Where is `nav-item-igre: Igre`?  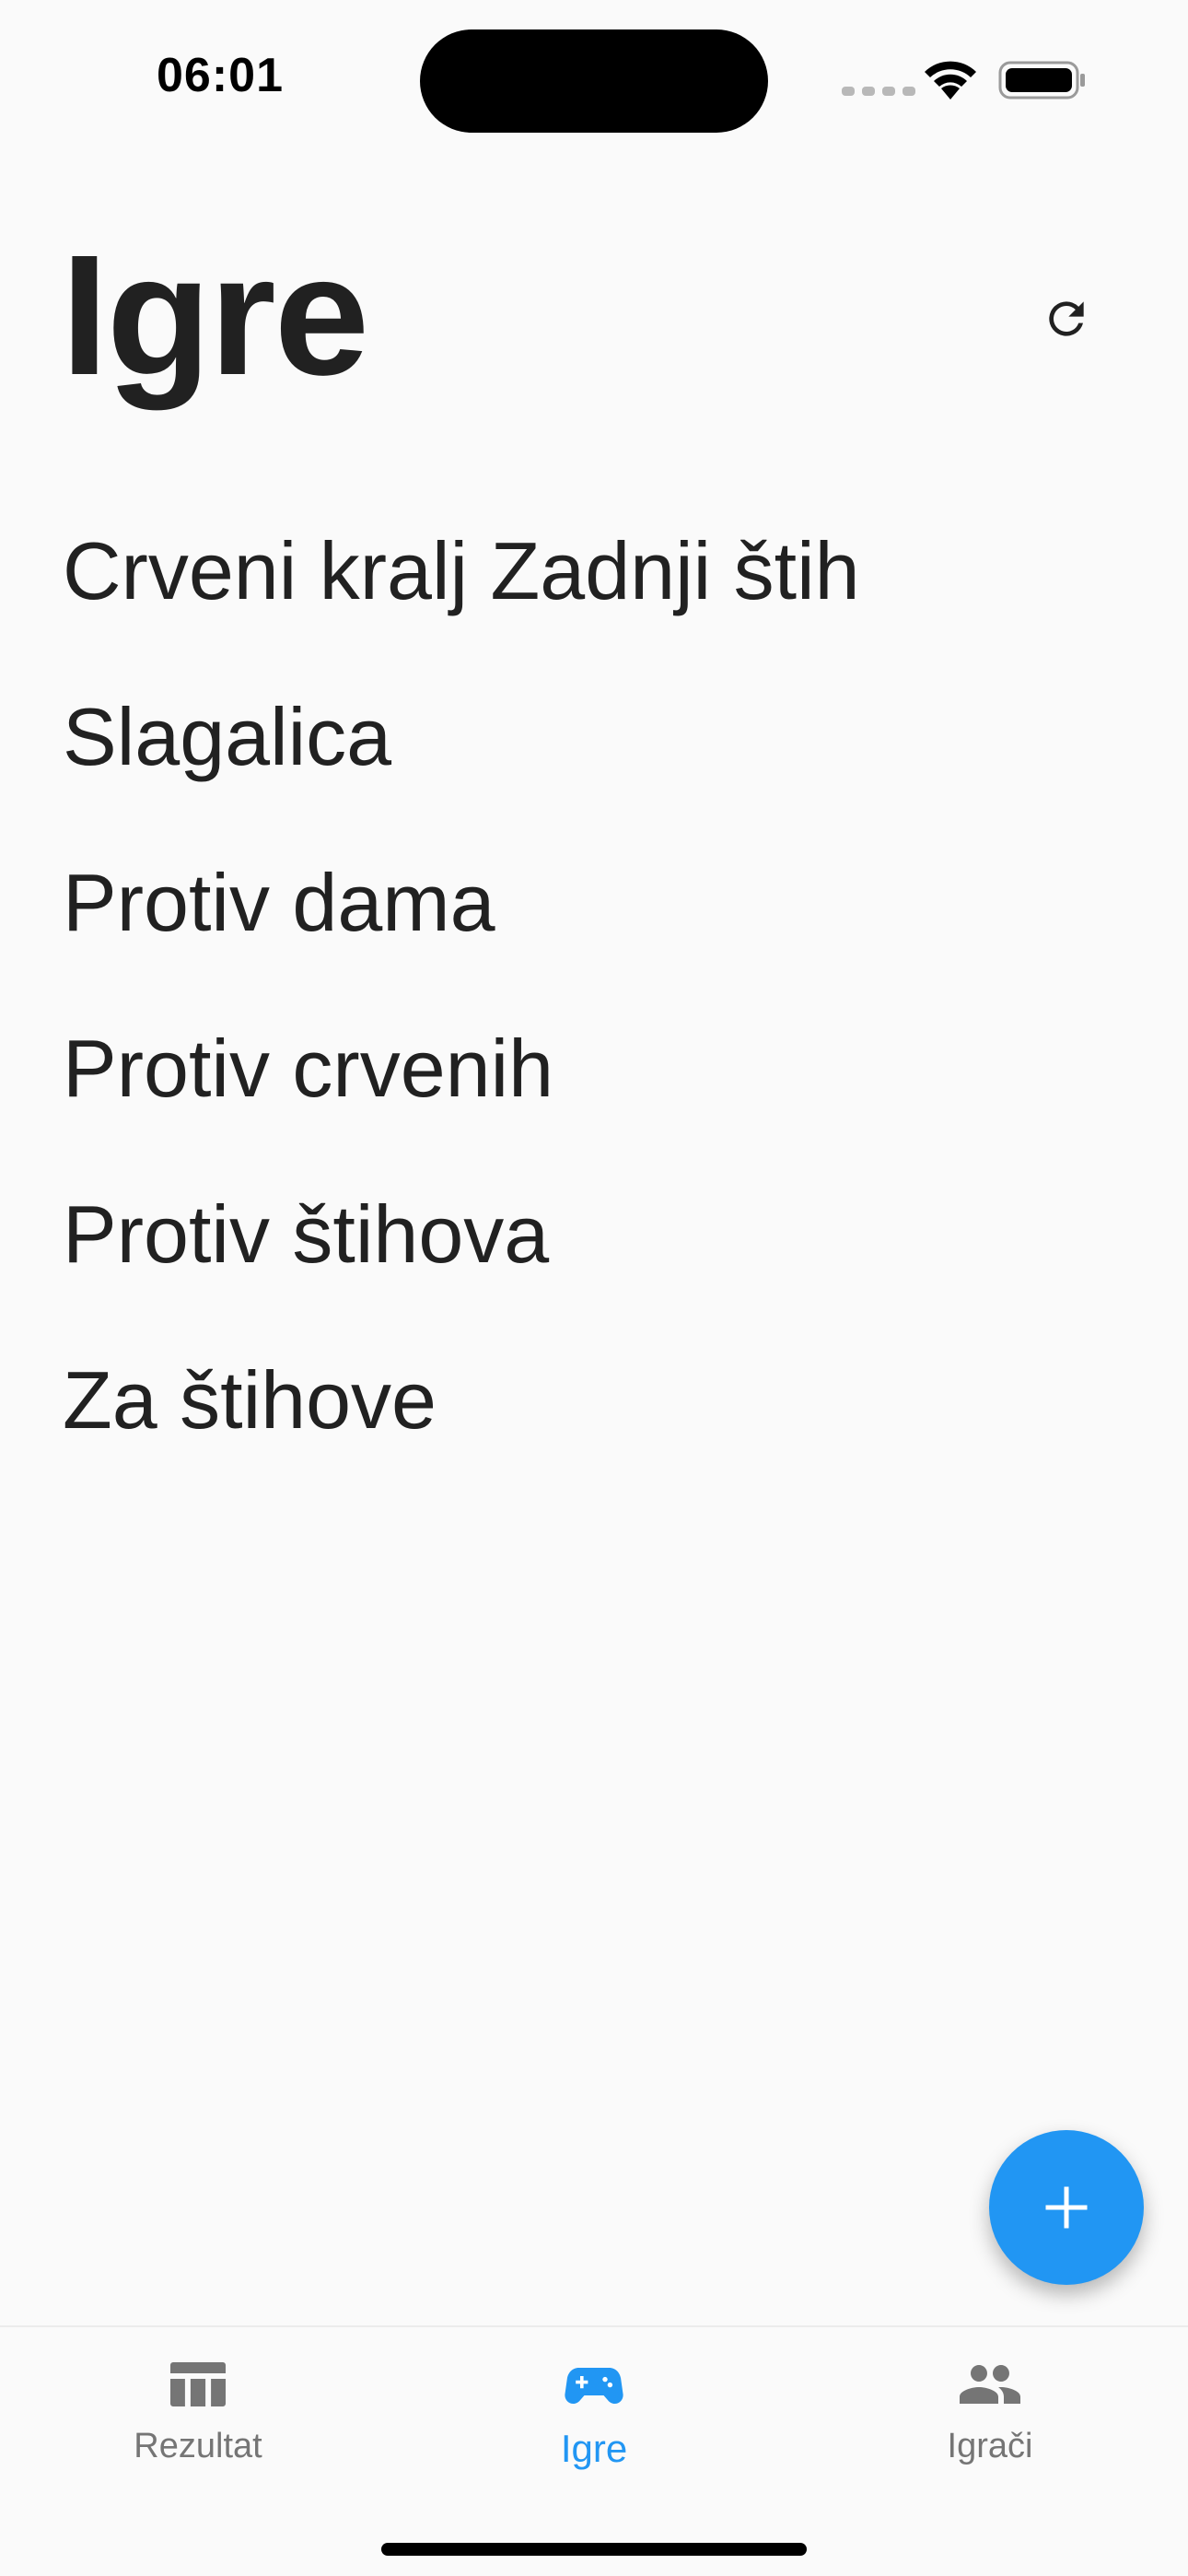 nav-item-igre: Igre is located at coordinates (594, 2420).